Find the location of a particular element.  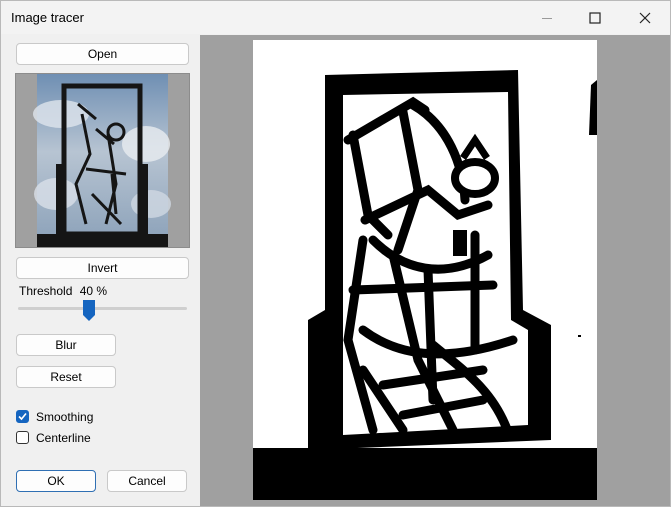

close-button is located at coordinates (645, 17).